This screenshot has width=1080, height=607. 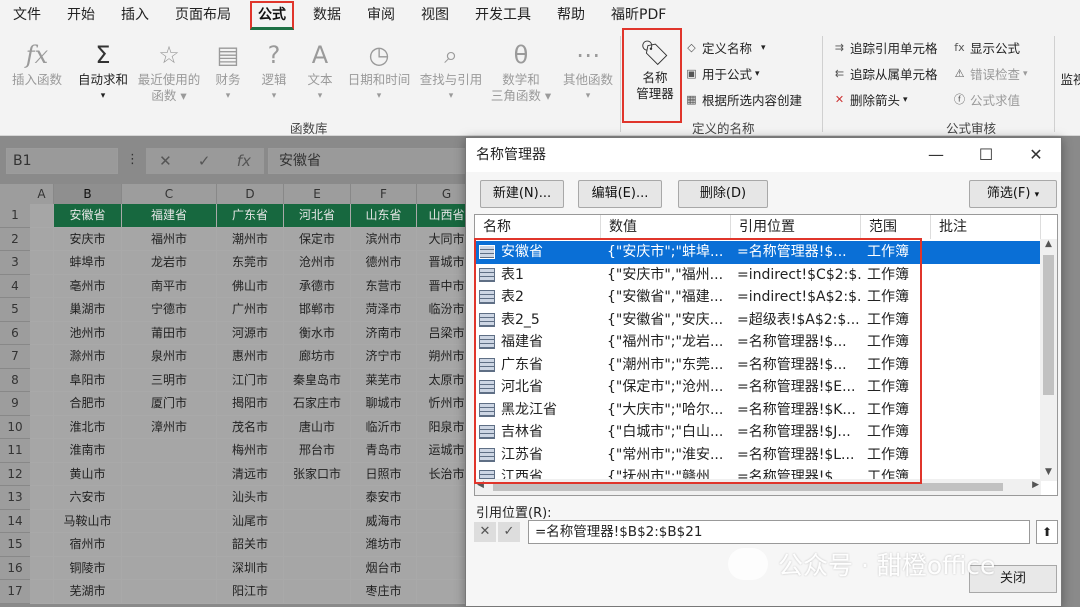 I want to click on evaluate-formula-button: ⓕ 公式求值, so click(x=986, y=99).